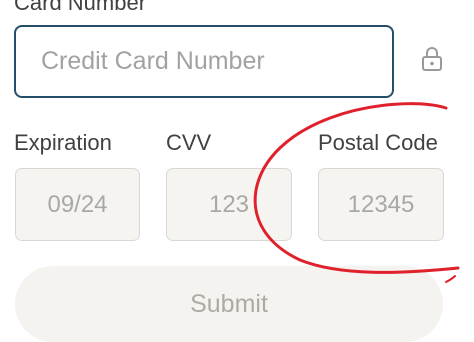 The image size is (474, 342). Describe the element at coordinates (77, 204) in the screenshot. I see `expiration-input` at that location.